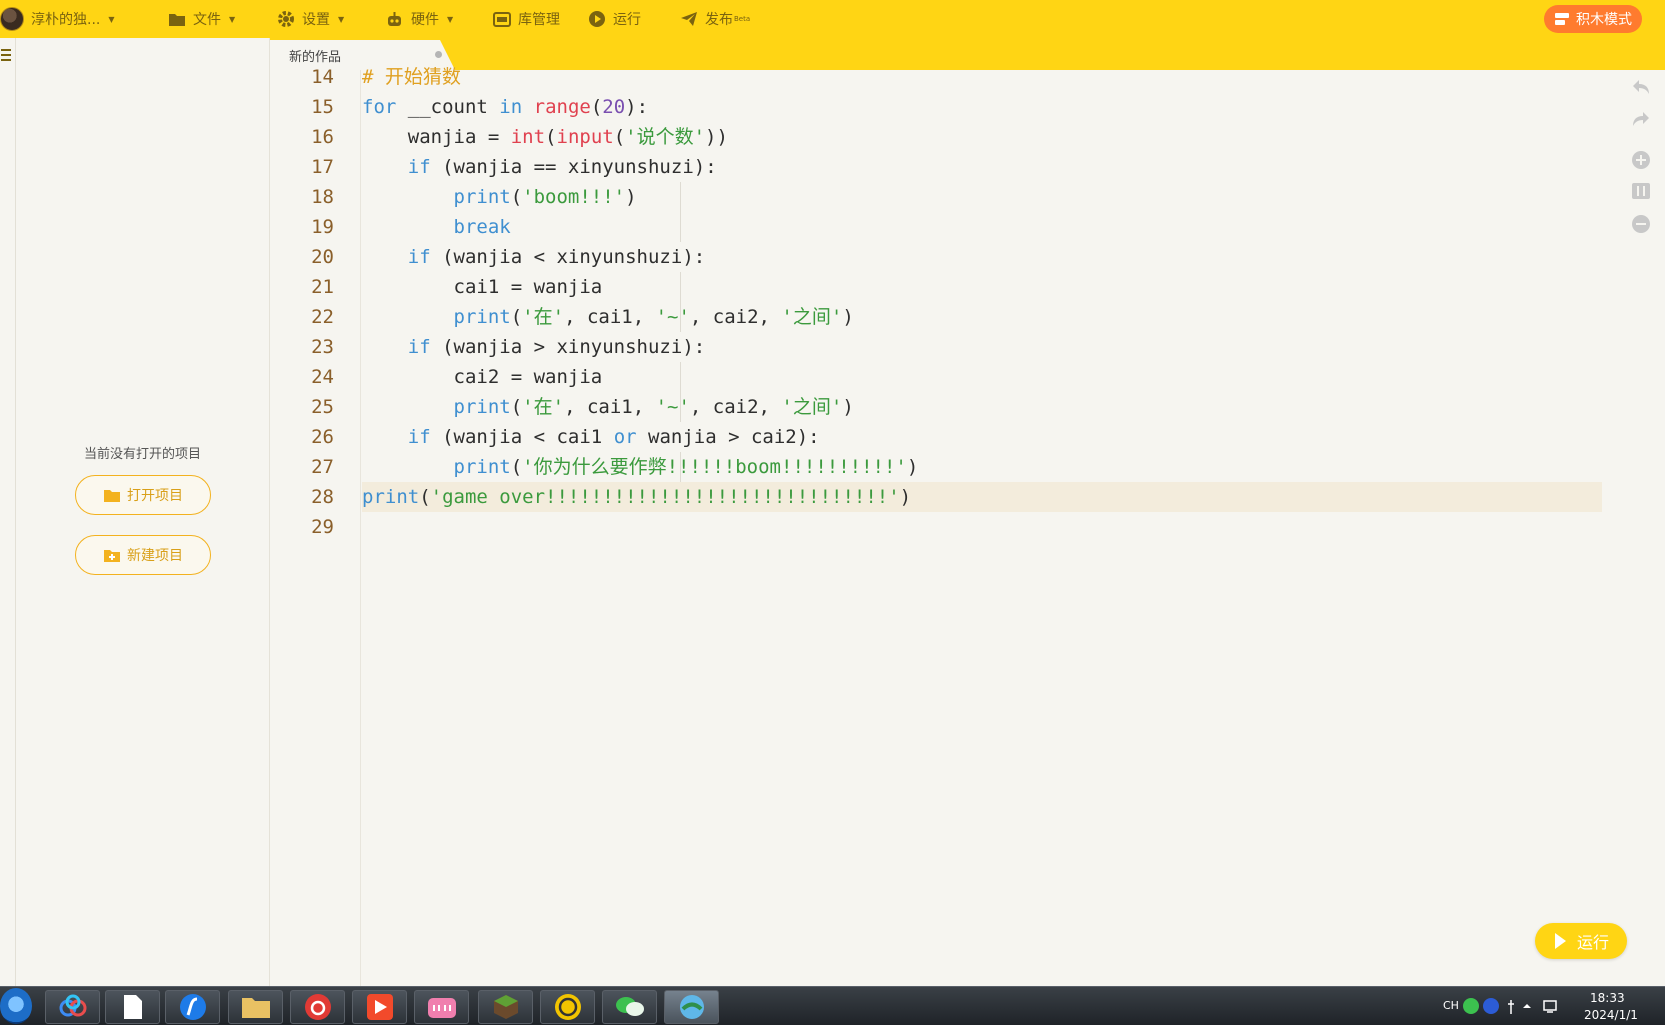  Describe the element at coordinates (438, 54) in the screenshot. I see `unsaved-dot-icon` at that location.